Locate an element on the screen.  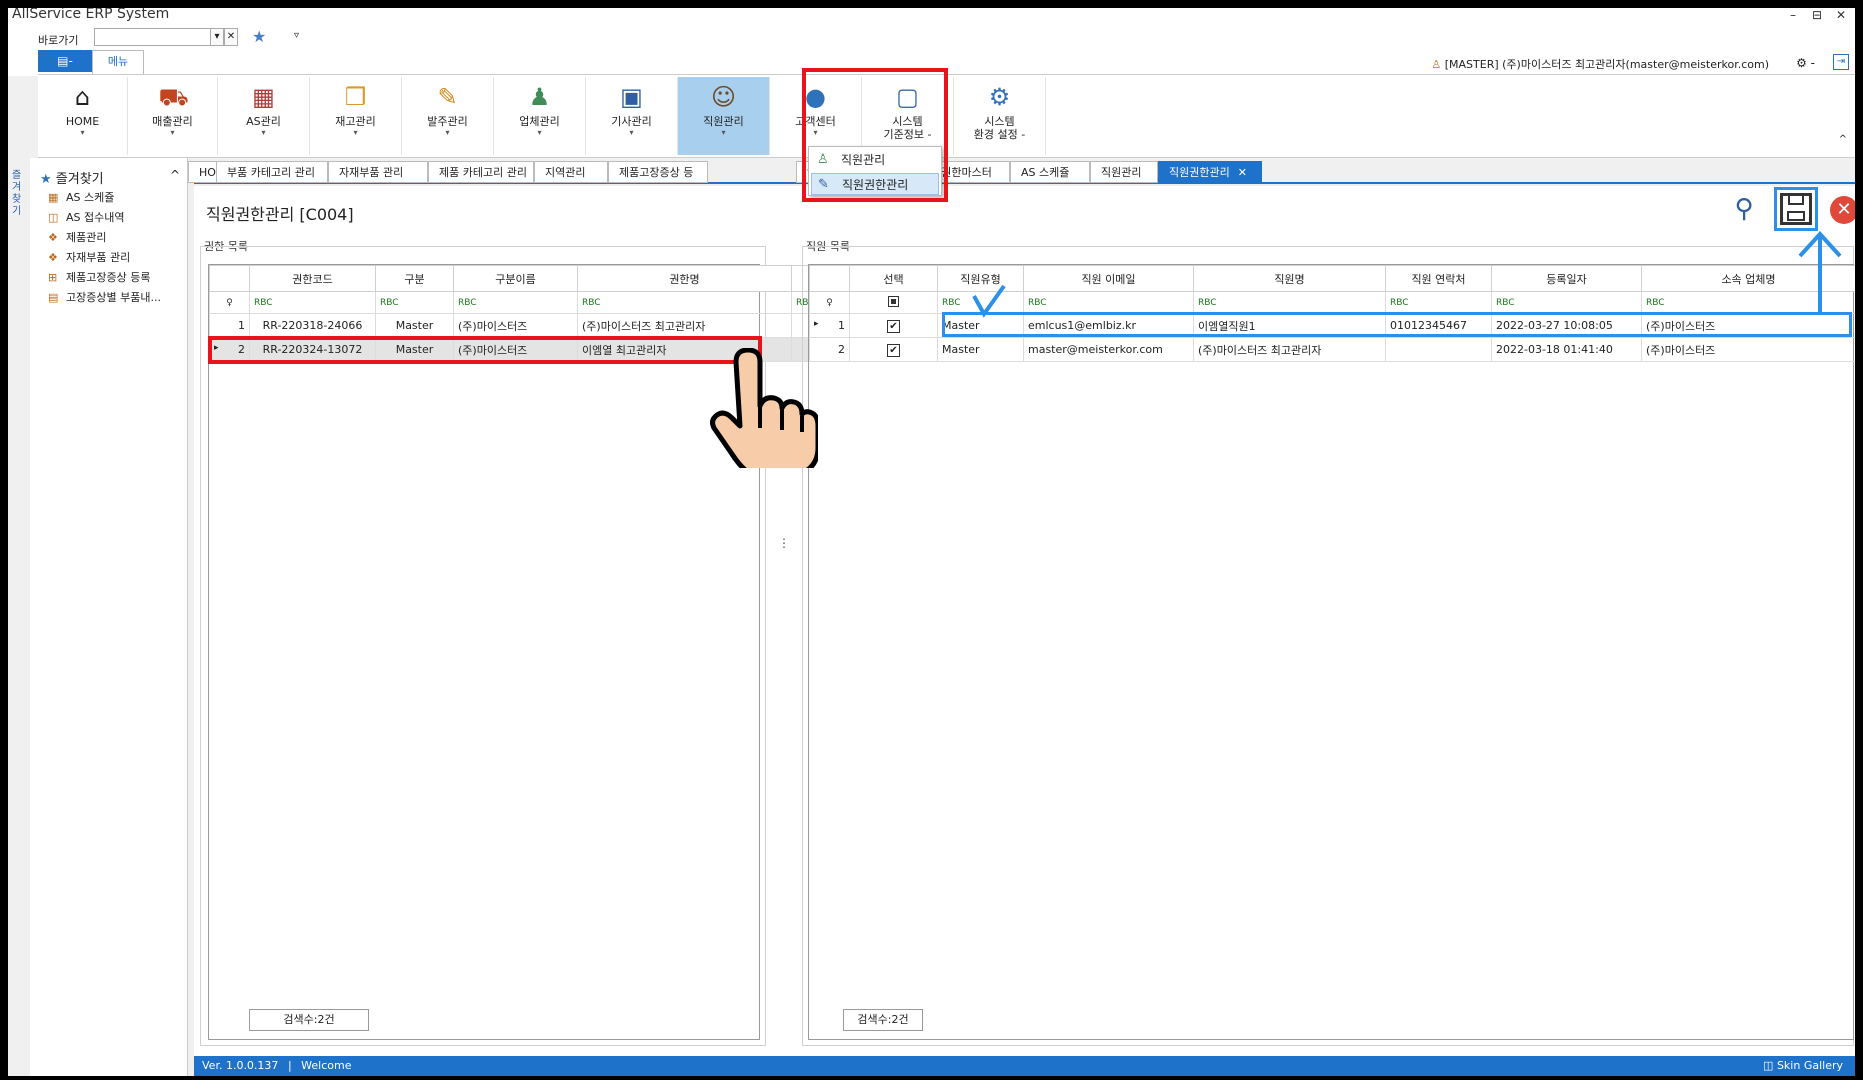
ribbon-button-as: ▦ AS관리 ▾ is located at coordinates (264, 116).